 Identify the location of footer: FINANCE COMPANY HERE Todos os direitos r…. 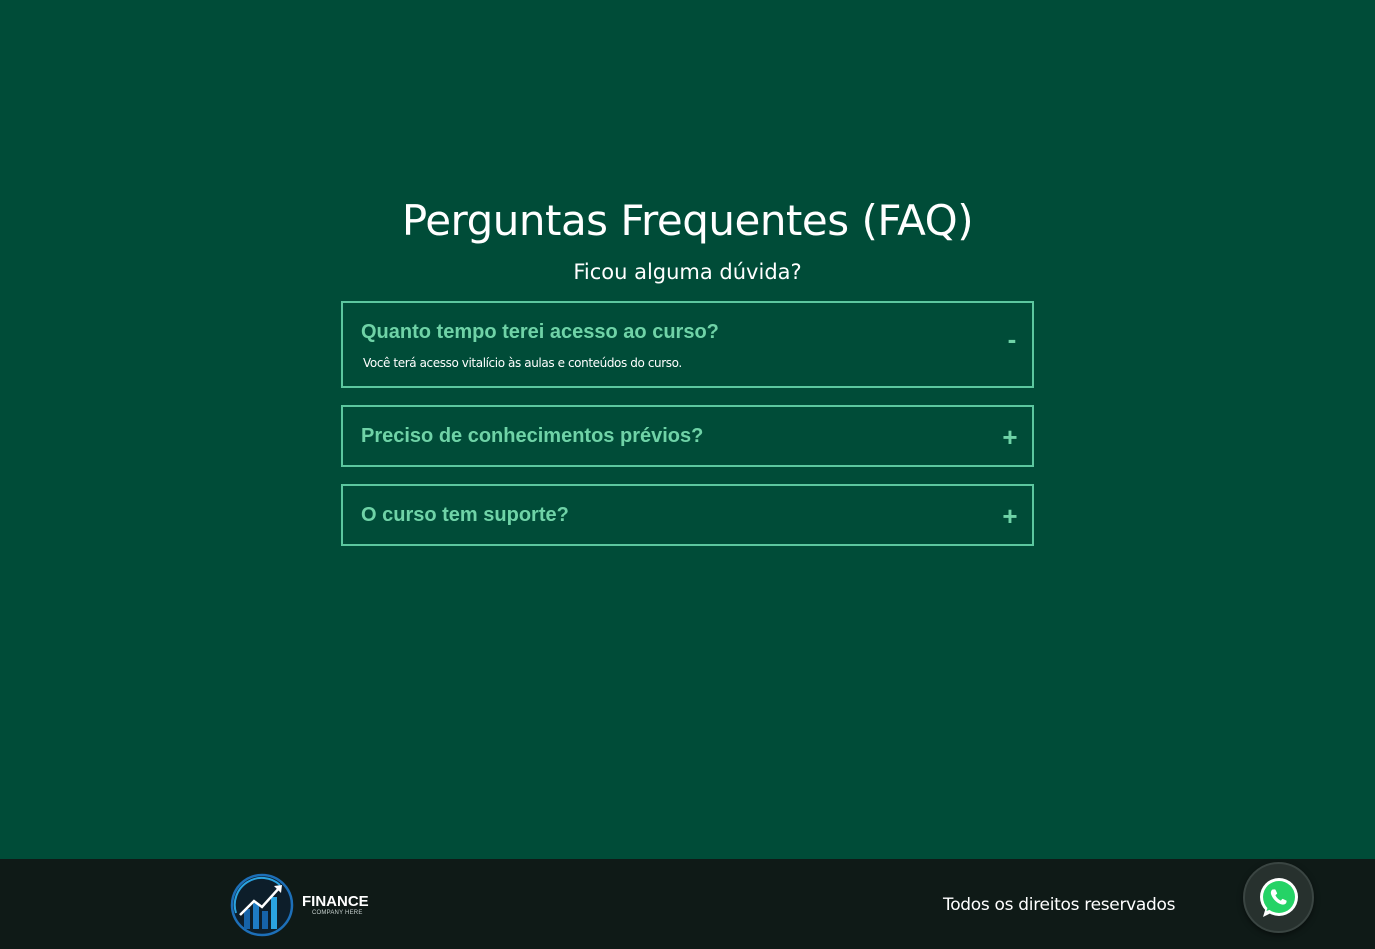
(687, 904).